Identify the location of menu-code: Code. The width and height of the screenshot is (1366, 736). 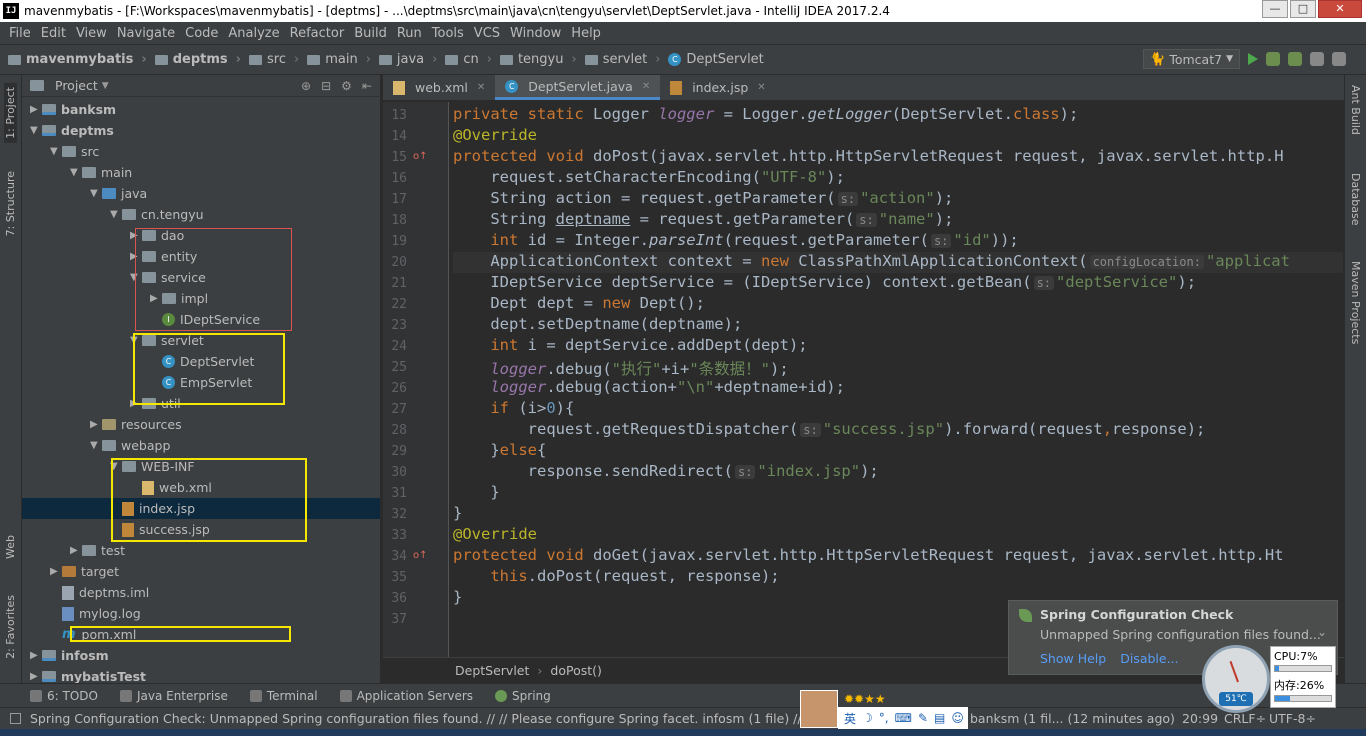
(201, 33).